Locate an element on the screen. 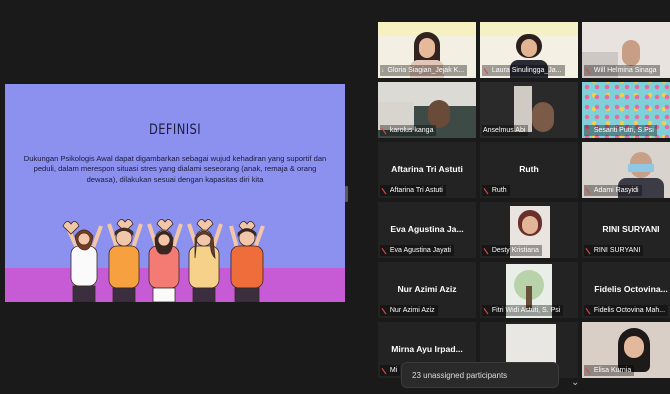 The image size is (670, 394). participant-tile: ❙ Elisa Kurnia is located at coordinates (626, 350).